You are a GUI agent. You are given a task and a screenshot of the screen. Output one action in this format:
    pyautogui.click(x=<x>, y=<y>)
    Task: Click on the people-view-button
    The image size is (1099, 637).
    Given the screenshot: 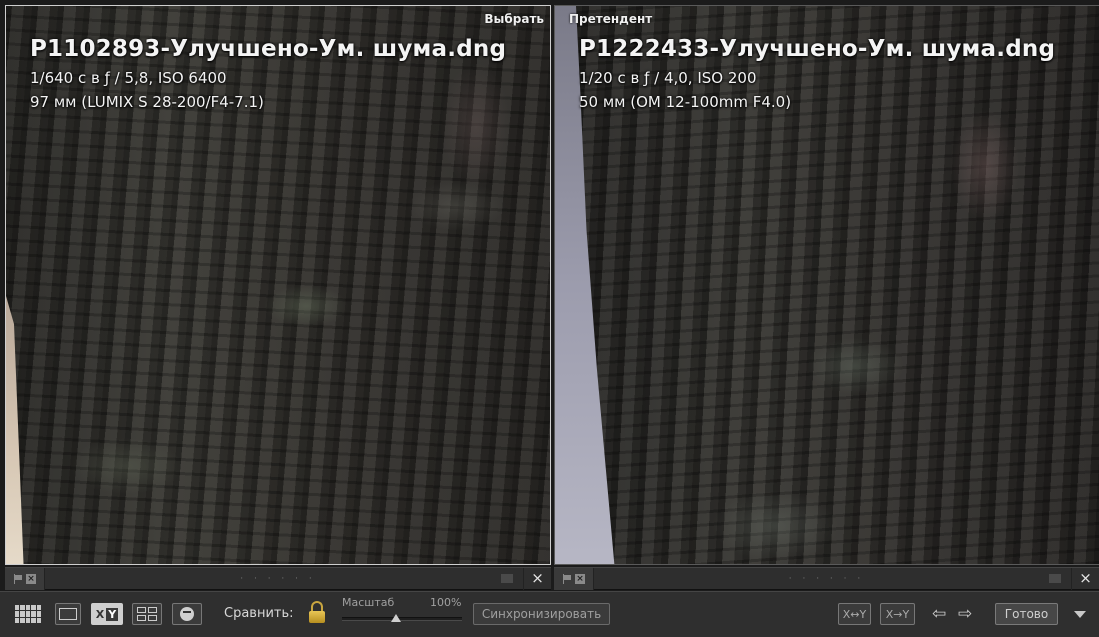 What is the action you would take?
    pyautogui.click(x=187, y=614)
    